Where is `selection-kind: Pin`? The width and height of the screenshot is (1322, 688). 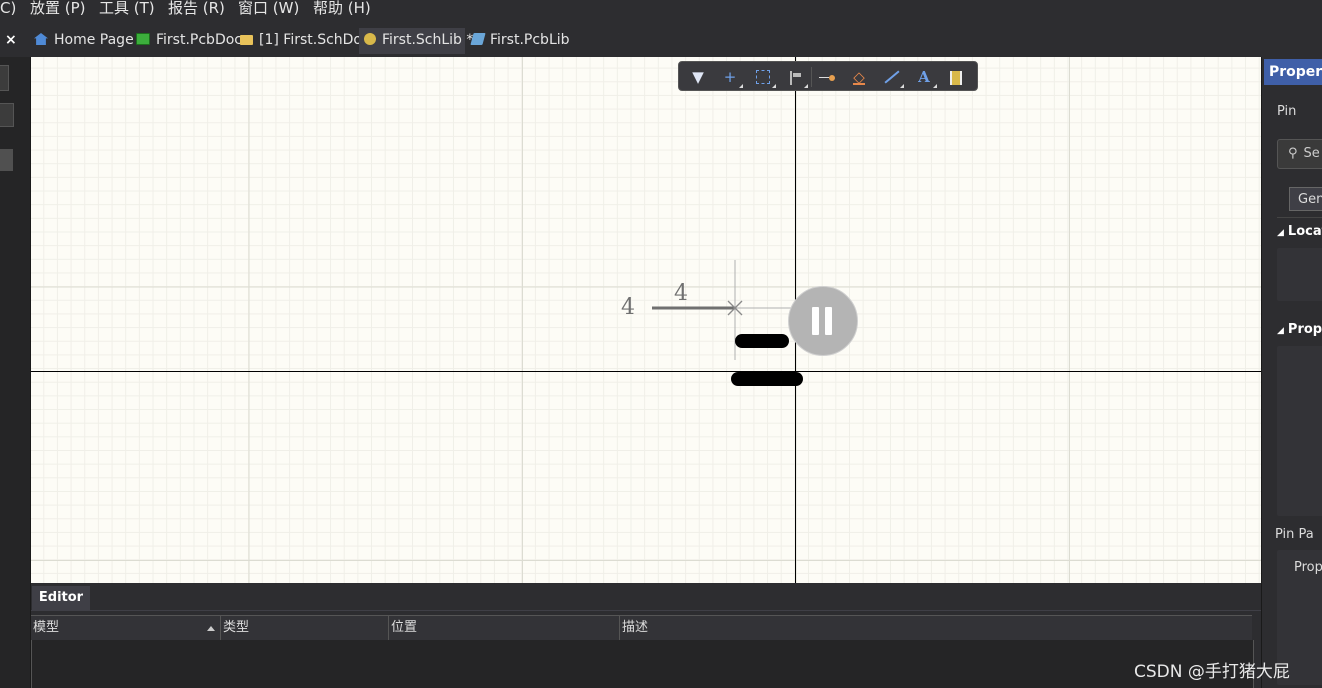
selection-kind: Pin is located at coordinates (1287, 111).